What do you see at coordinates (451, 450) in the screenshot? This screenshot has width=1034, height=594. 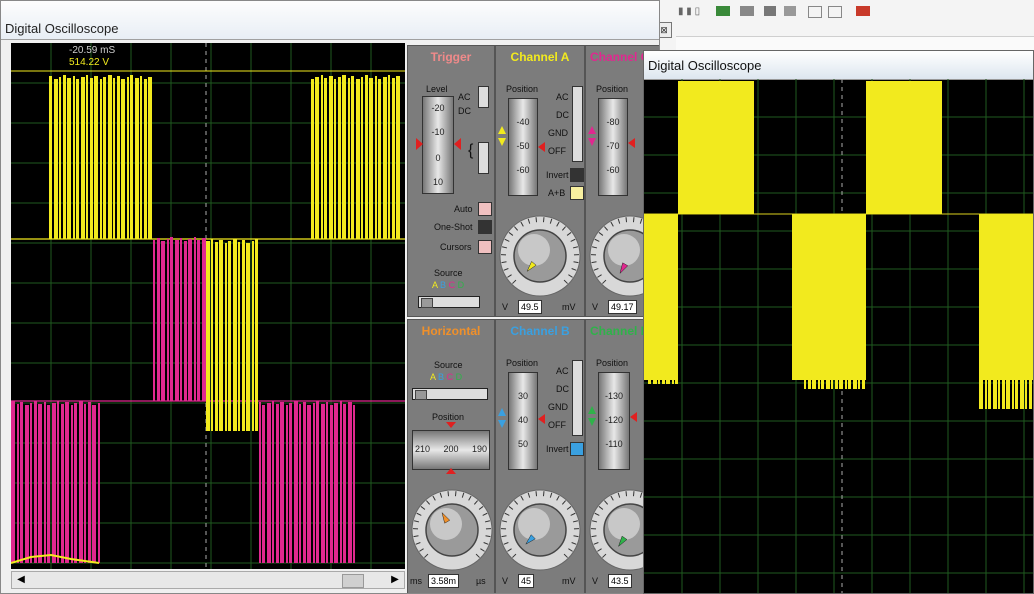 I see `horizontal-position-drum: 210 200 190` at bounding box center [451, 450].